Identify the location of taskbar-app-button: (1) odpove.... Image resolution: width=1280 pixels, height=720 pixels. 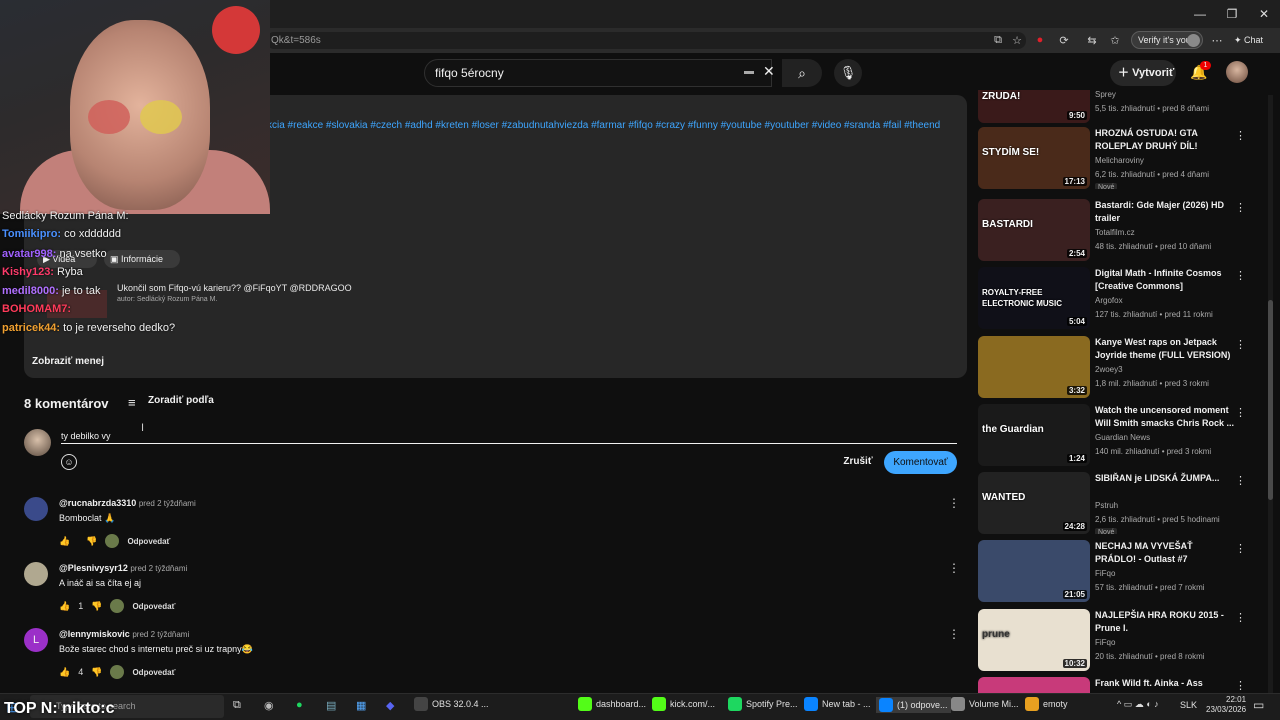
(913, 705).